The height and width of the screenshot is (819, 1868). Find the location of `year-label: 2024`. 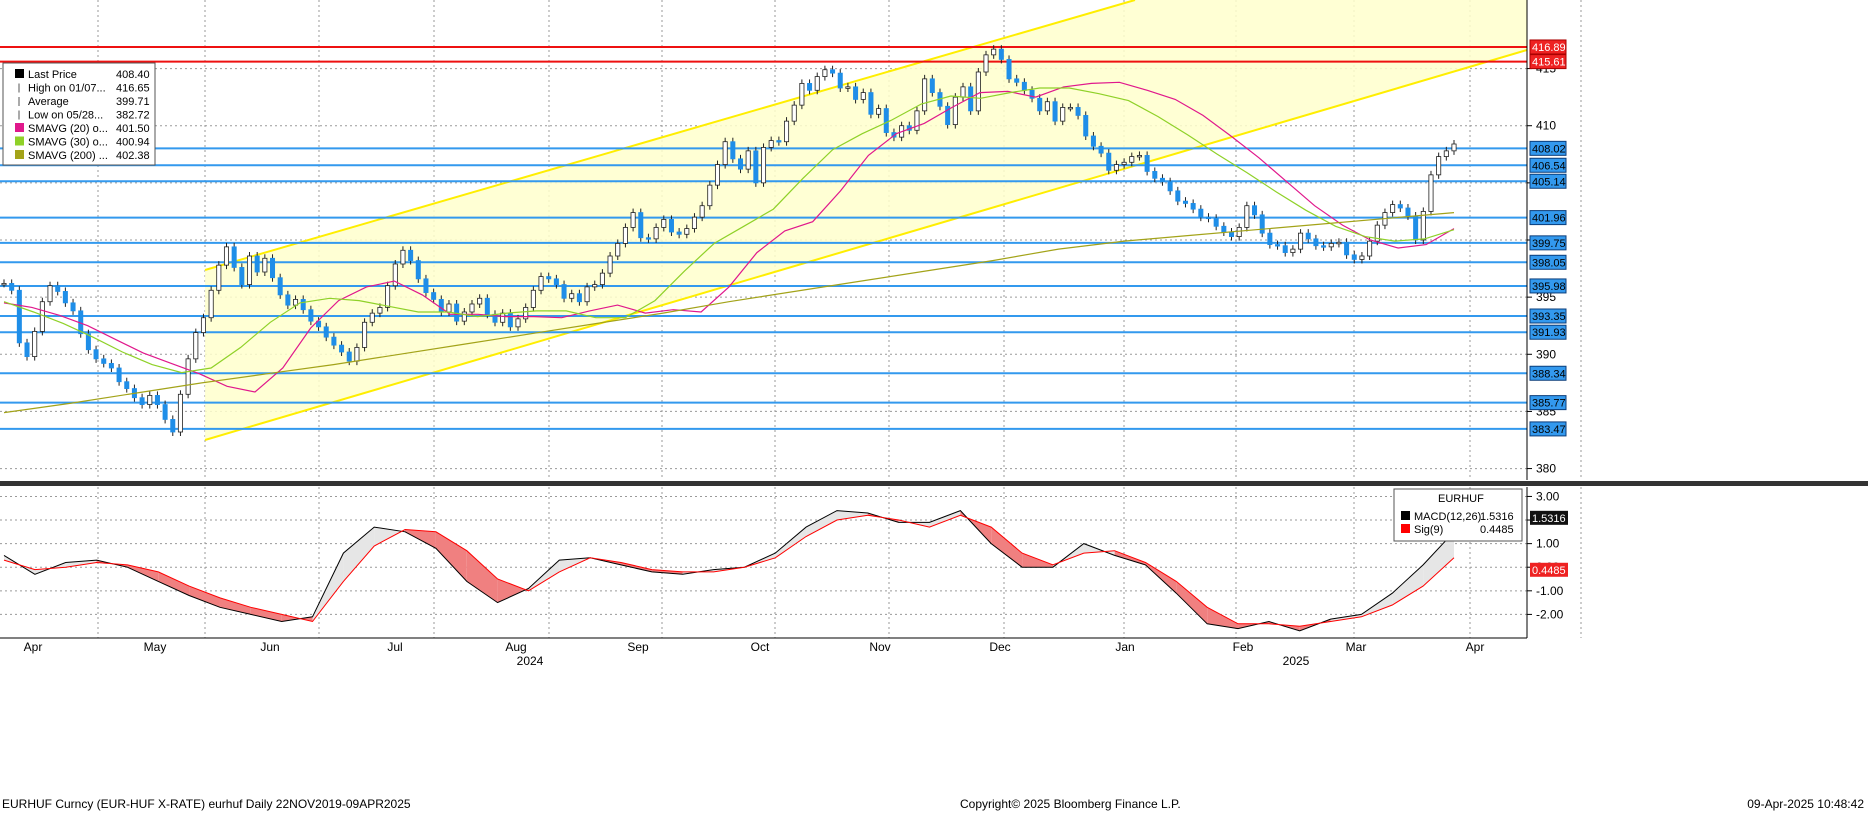

year-label: 2024 is located at coordinates (530, 661).